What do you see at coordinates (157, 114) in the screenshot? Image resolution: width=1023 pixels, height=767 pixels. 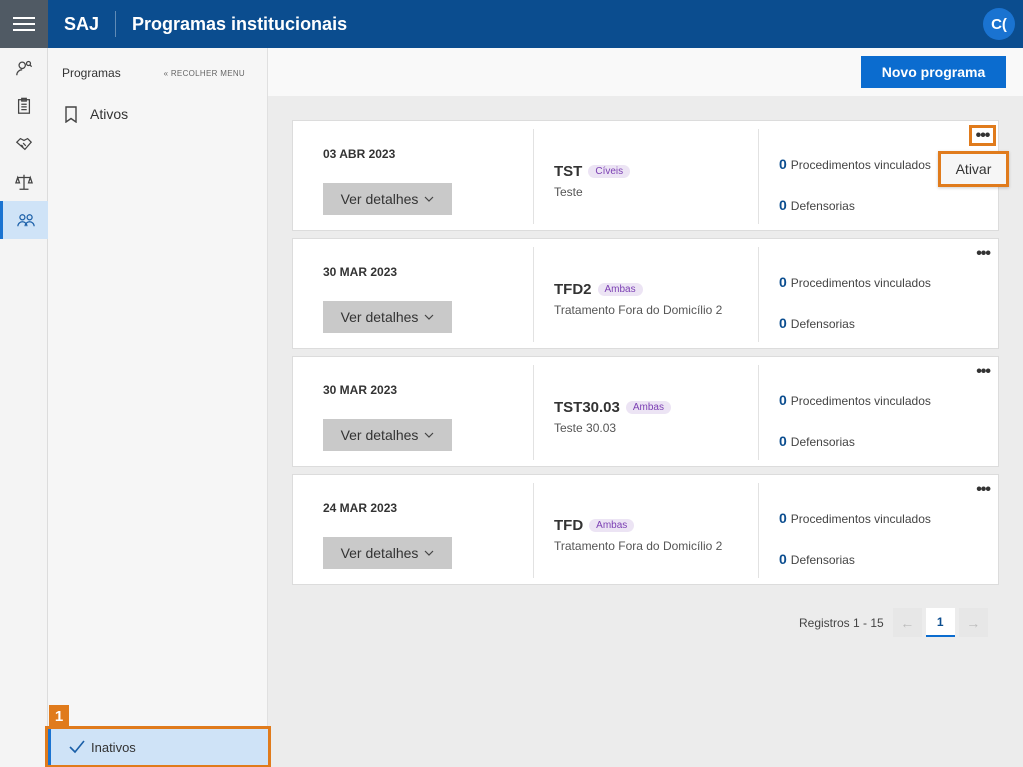 I see `sidebar-item-ativos: Ativos` at bounding box center [157, 114].